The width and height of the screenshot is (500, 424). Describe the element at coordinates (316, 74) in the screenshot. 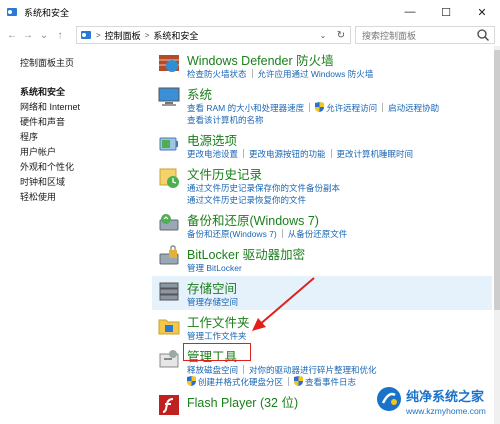

I see `allow-app-firewall-link: 允许应用通过 Windows 防火墙` at that location.